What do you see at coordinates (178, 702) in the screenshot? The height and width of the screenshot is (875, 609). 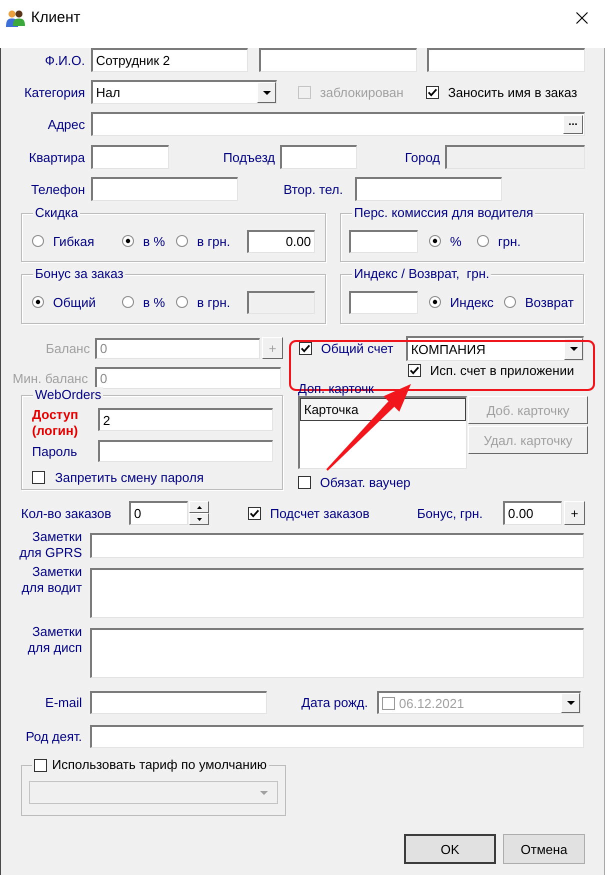 I see `email-field` at bounding box center [178, 702].